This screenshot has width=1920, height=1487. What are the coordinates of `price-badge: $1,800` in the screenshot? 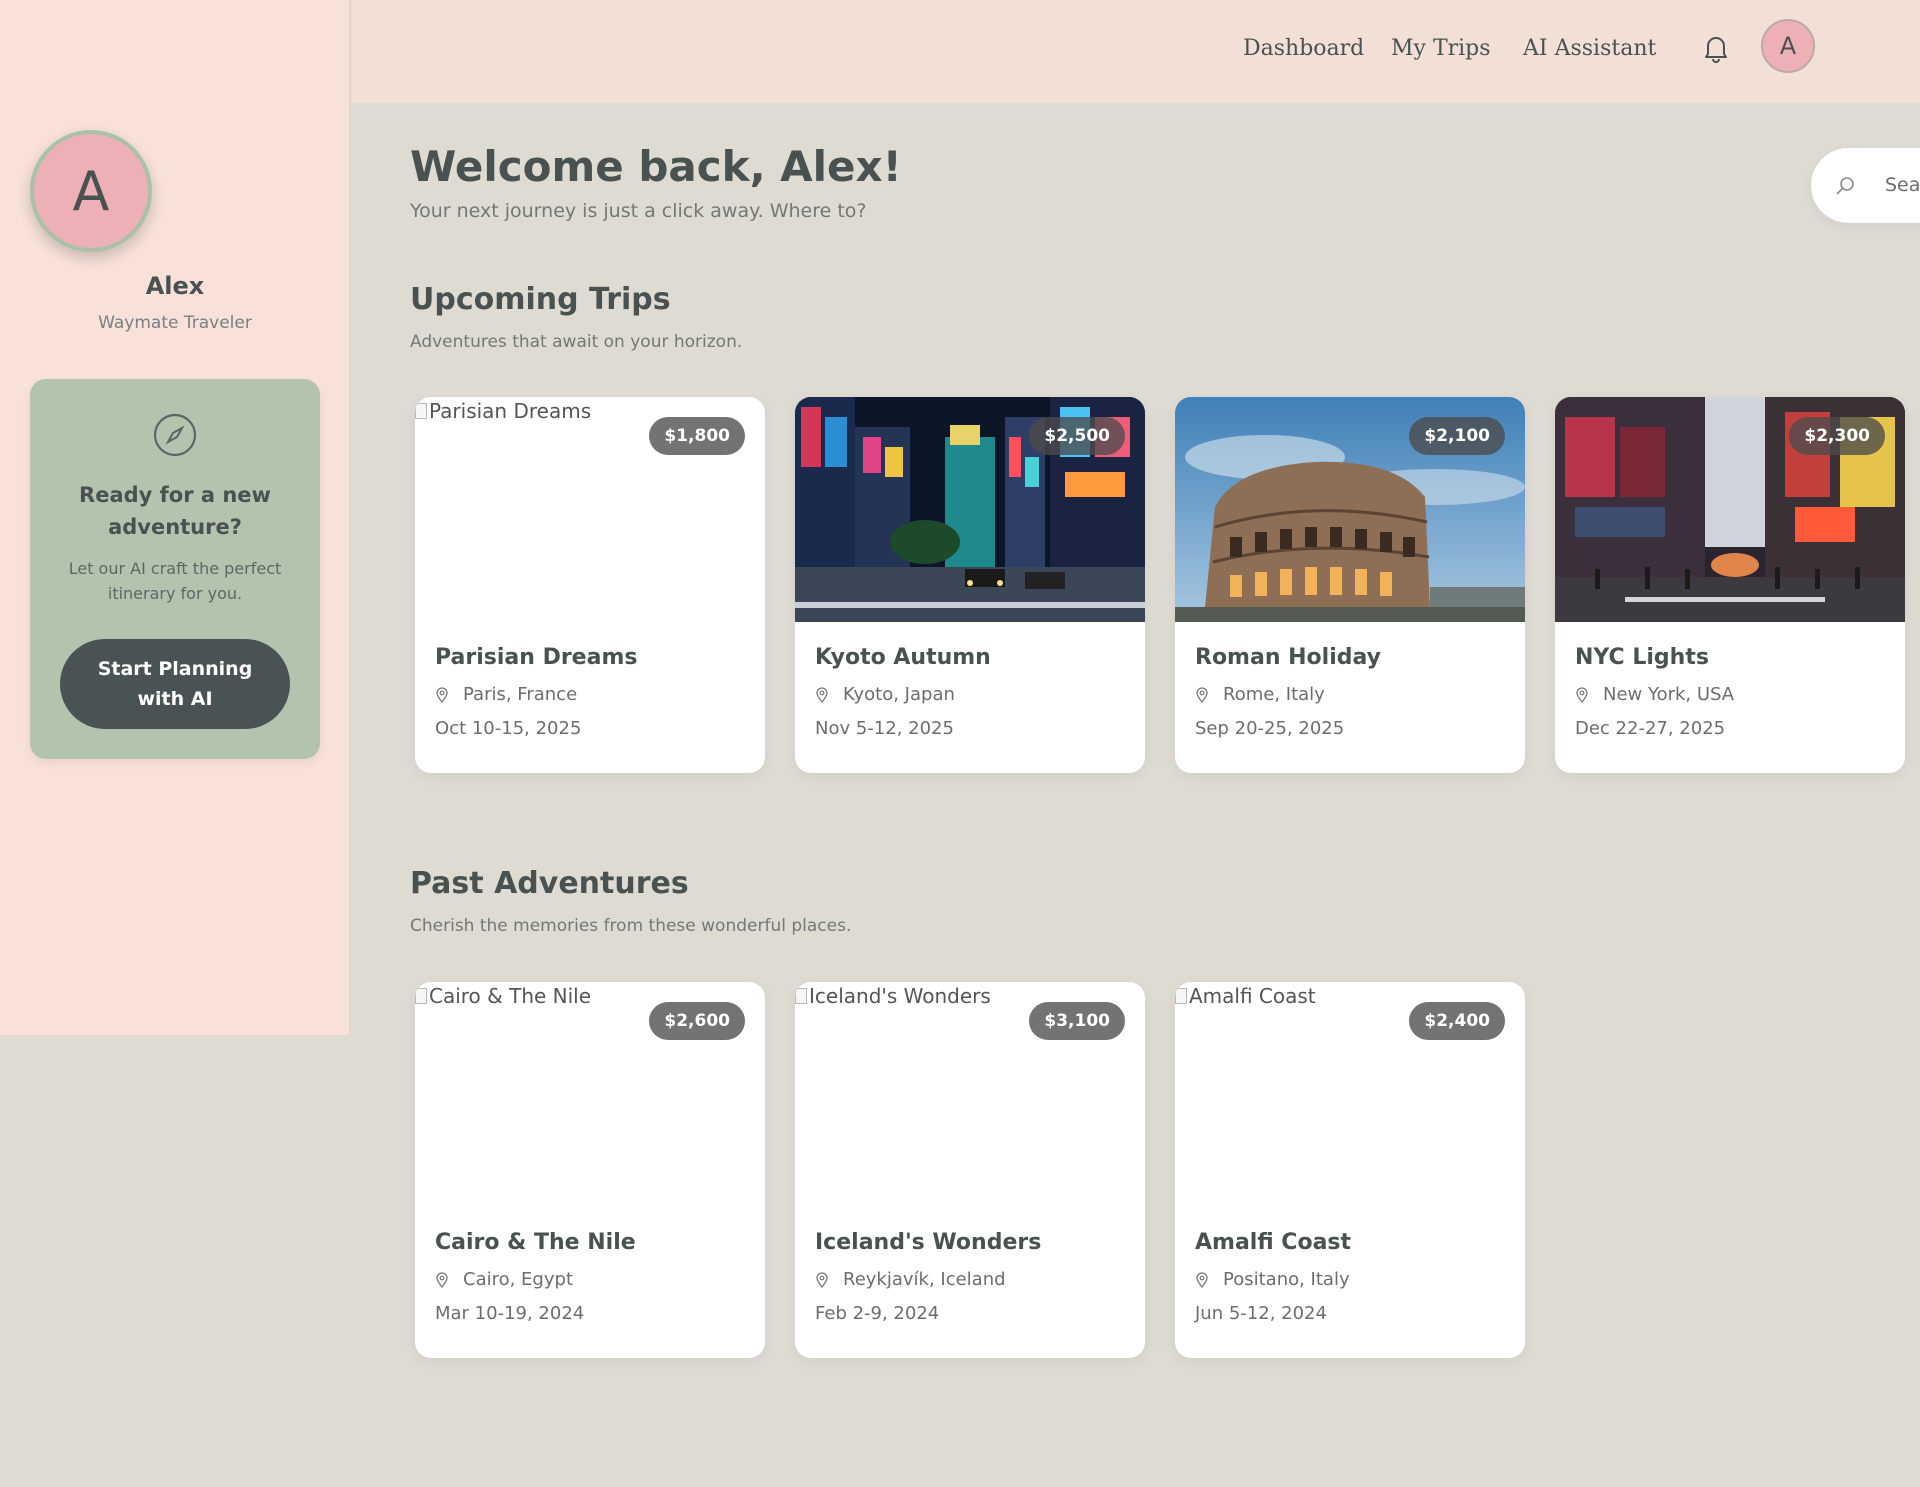 It's located at (697, 436).